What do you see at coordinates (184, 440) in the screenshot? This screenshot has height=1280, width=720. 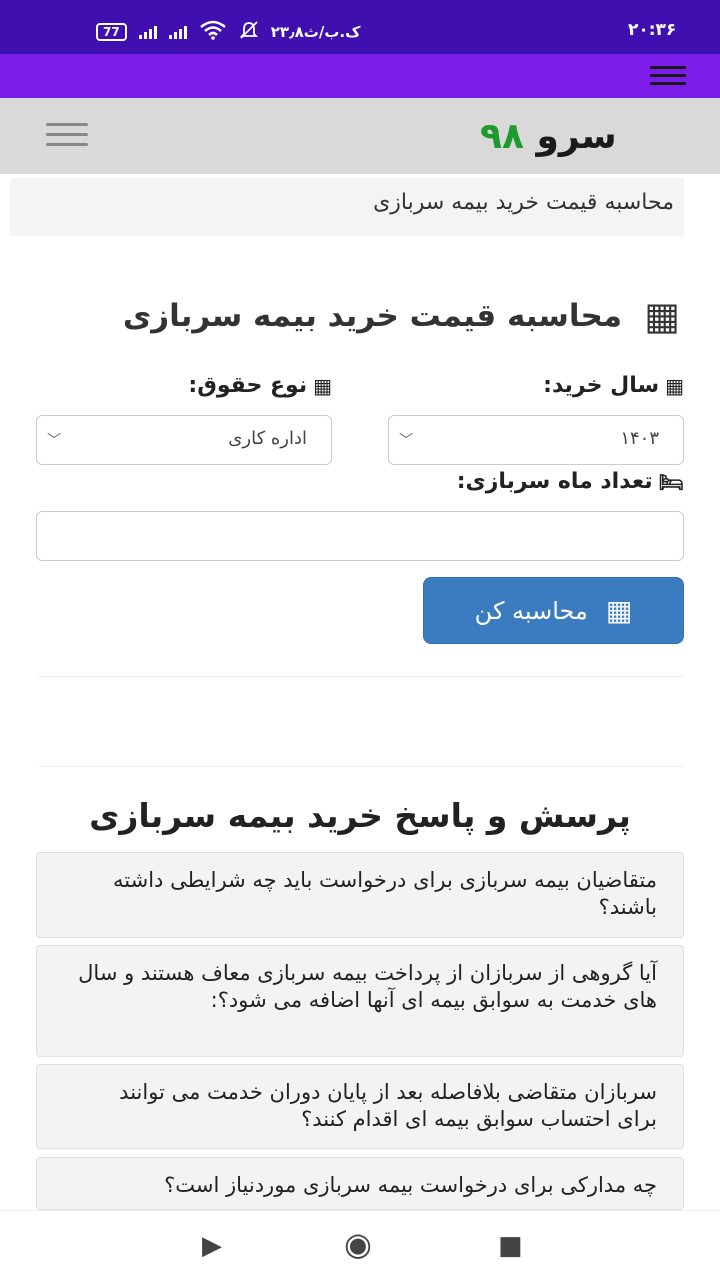 I see `salary-type-select: اداره کاری ﹀` at bounding box center [184, 440].